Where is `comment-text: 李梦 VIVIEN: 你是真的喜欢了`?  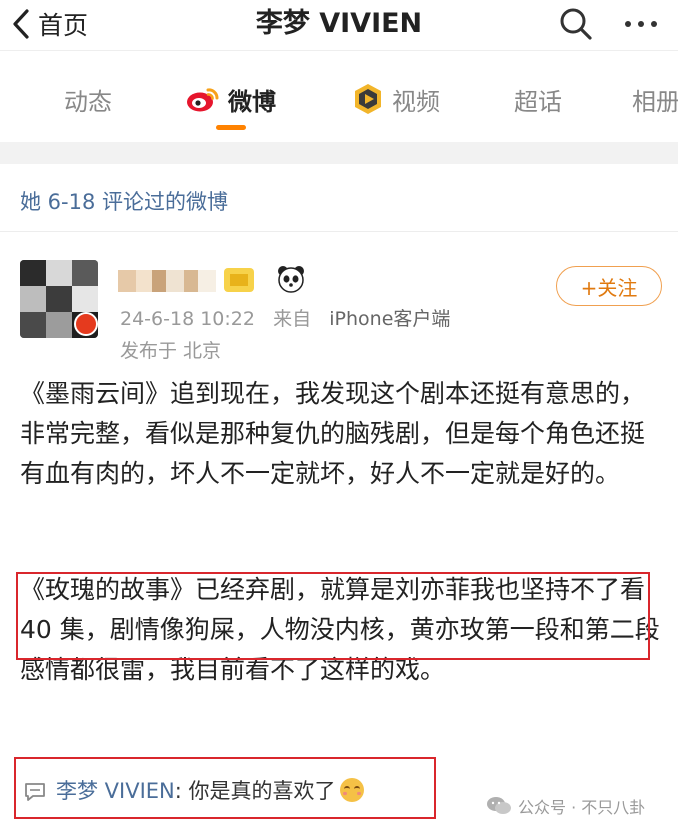 comment-text: 李梦 VIVIEN: 你是真的喜欢了 is located at coordinates (210, 790).